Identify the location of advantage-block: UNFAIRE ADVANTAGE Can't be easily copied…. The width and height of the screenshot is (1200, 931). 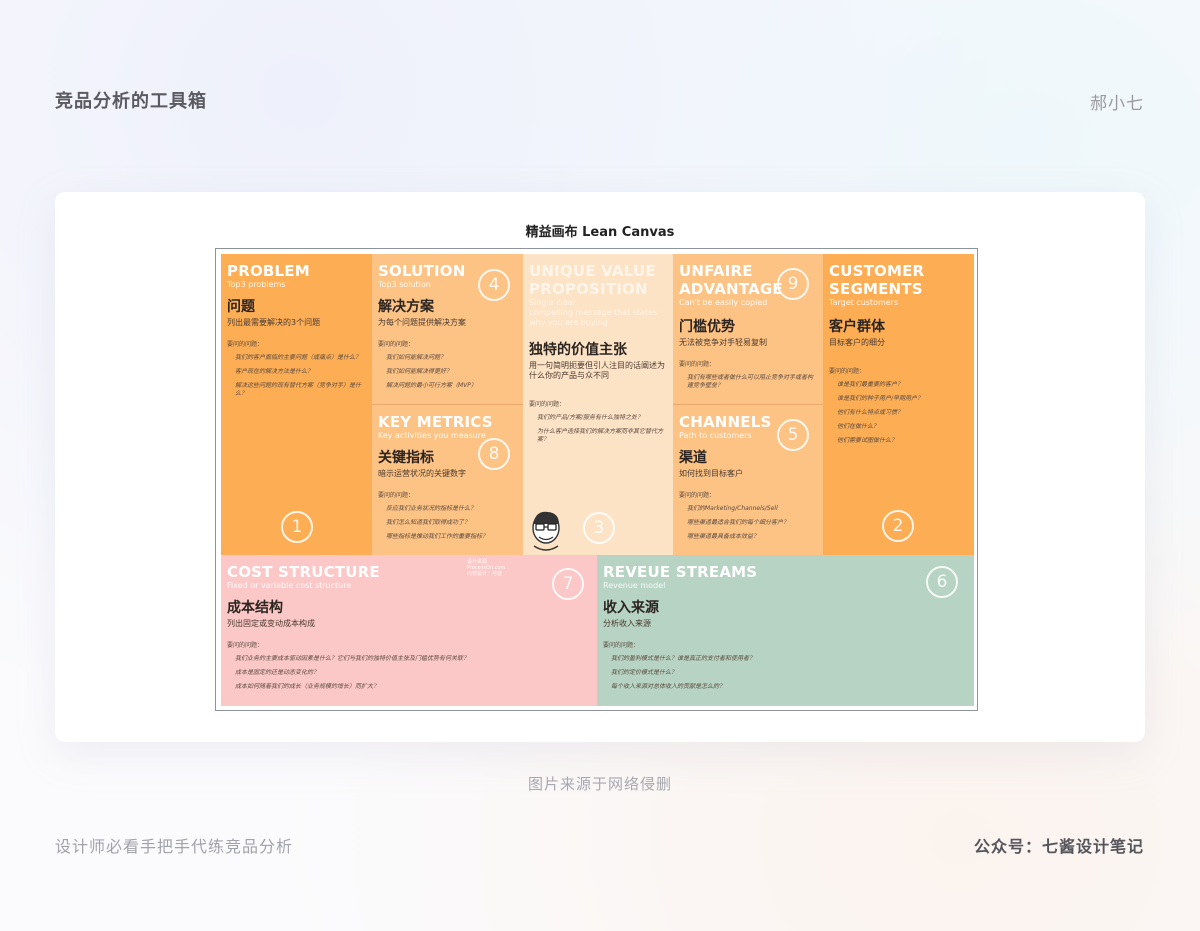
(748, 329).